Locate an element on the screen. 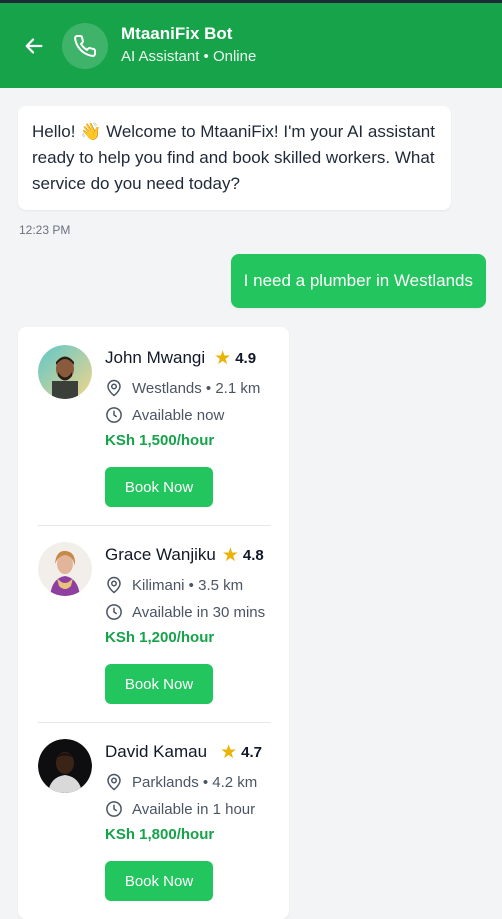 This screenshot has height=919, width=502. back-button is located at coordinates (34, 46).